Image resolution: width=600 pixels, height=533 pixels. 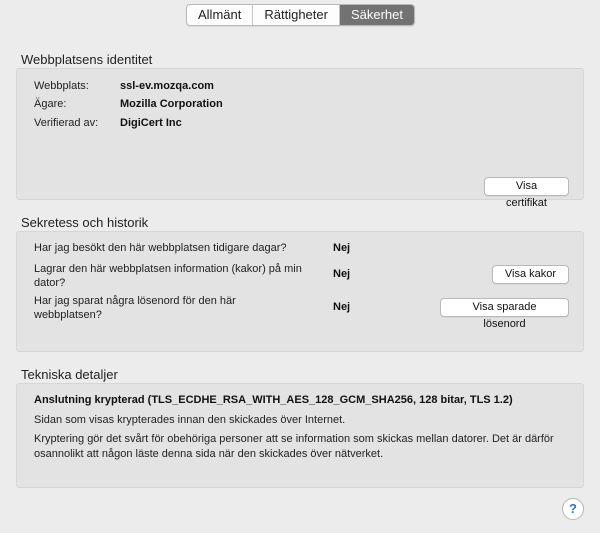 What do you see at coordinates (504, 314) in the screenshot?
I see `view-saved-passwords-button: Visa sparade lösenord` at bounding box center [504, 314].